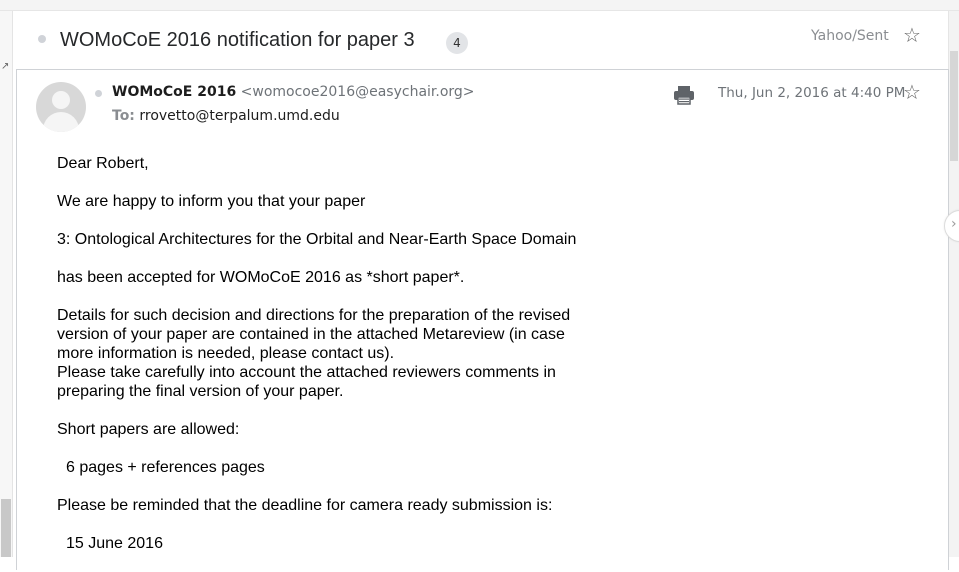  I want to click on folder-label: Yahoo/Sent, so click(850, 36).